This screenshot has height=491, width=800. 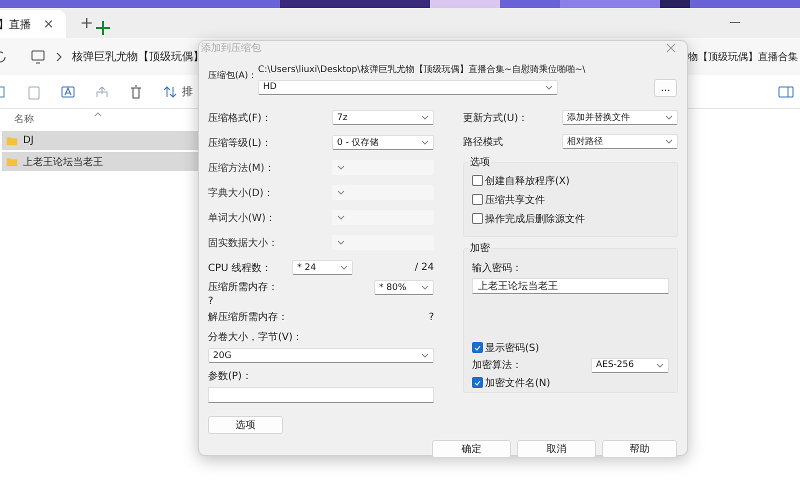 What do you see at coordinates (240, 143) in the screenshot?
I see `field-label: 压缩等级(L)：` at bounding box center [240, 143].